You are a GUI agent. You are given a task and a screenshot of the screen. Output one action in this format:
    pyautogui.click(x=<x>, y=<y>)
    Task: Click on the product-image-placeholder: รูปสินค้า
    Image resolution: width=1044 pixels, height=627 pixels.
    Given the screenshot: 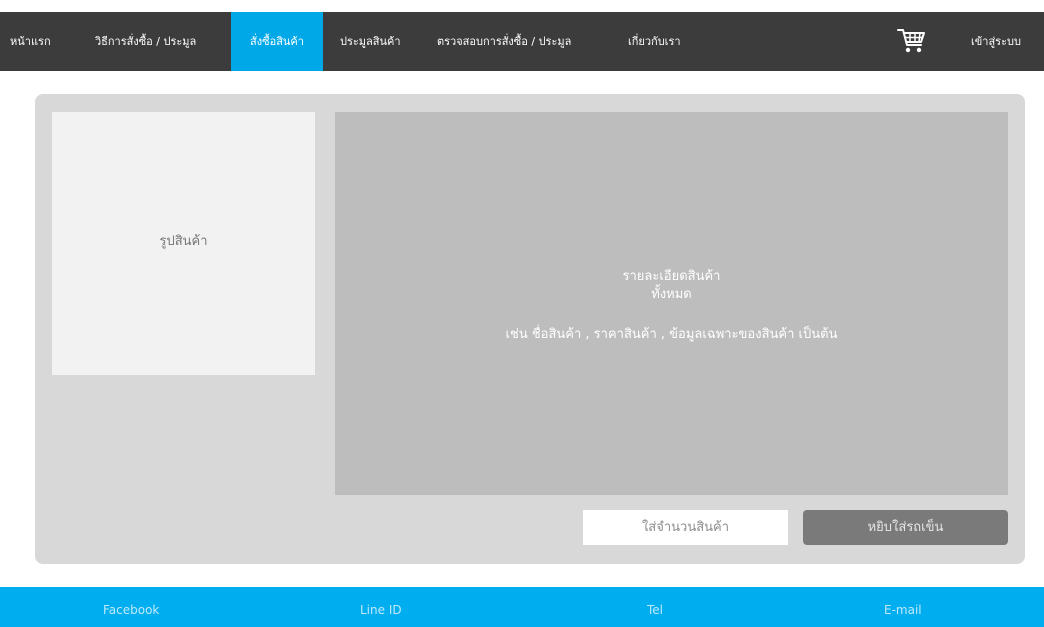 What is the action you would take?
    pyautogui.click(x=183, y=243)
    